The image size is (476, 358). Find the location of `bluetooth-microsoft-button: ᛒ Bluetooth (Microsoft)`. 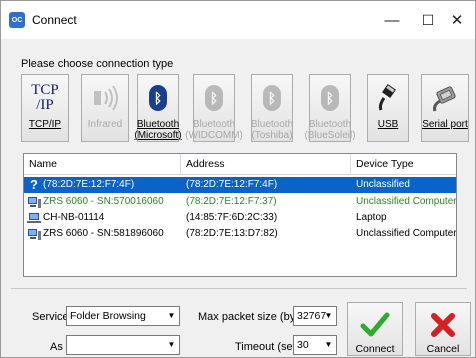

bluetooth-microsoft-button: ᛒ Bluetooth (Microsoft) is located at coordinates (158, 108).